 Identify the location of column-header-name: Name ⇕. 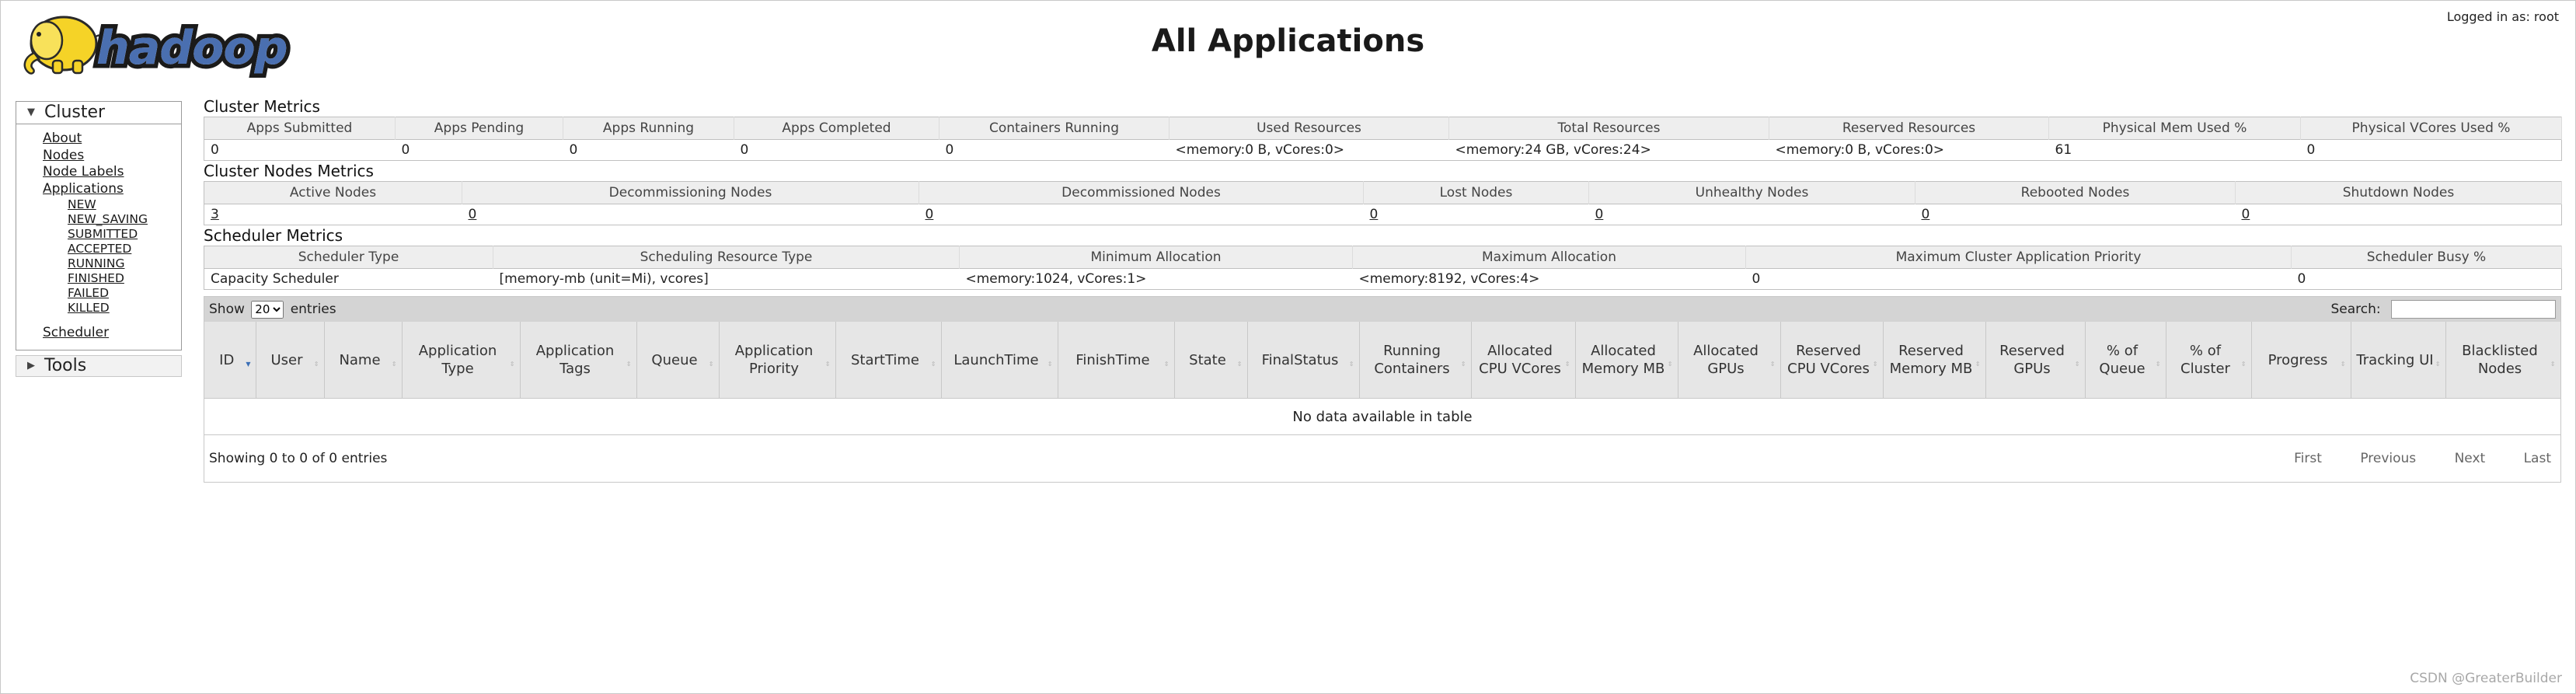
(363, 361).